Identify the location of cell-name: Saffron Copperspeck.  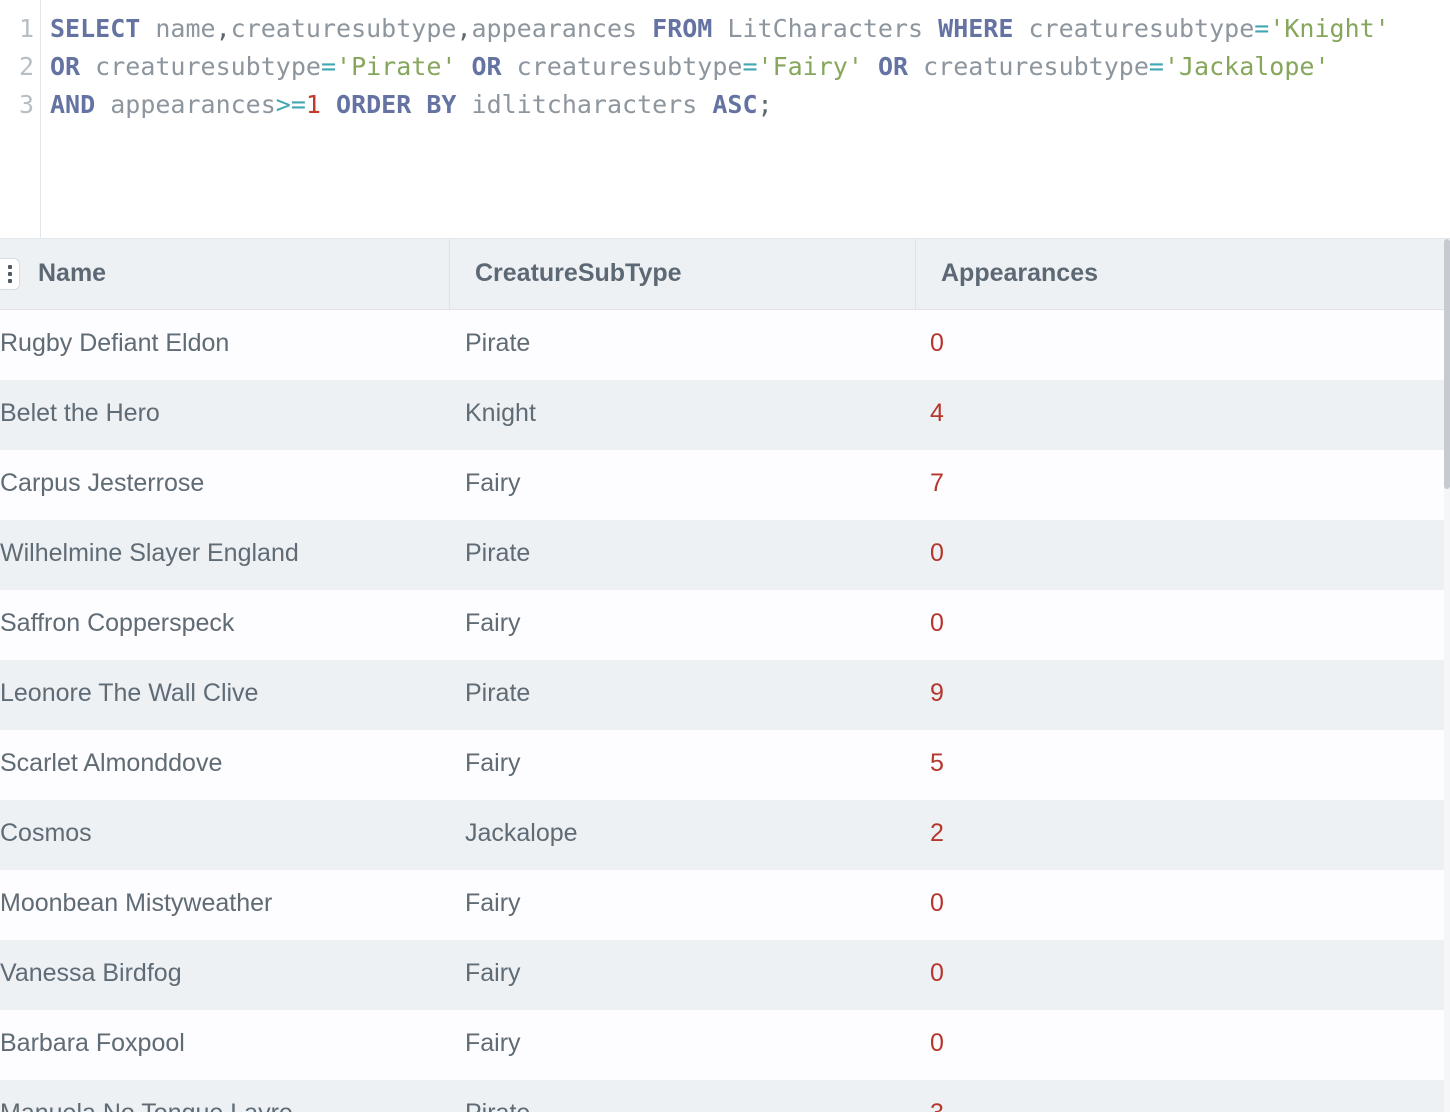
(117, 625).